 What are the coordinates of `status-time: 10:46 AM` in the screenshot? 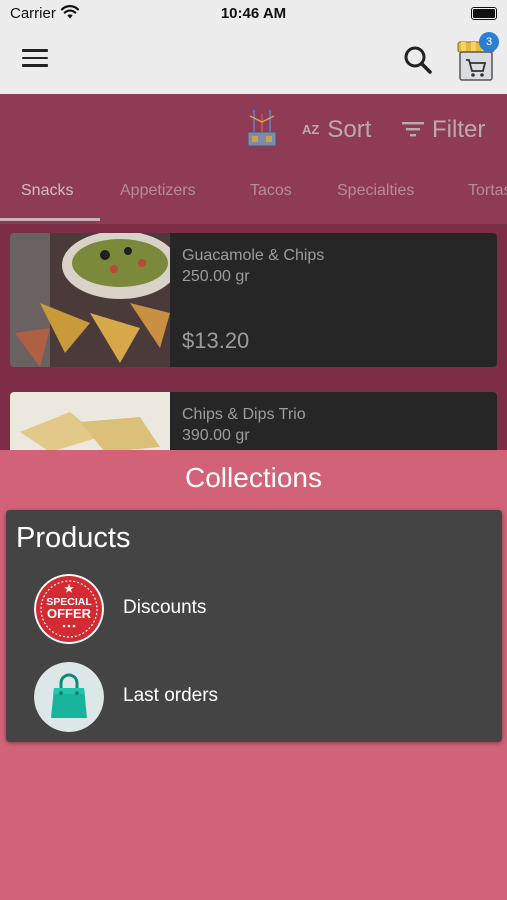 It's located at (253, 13).